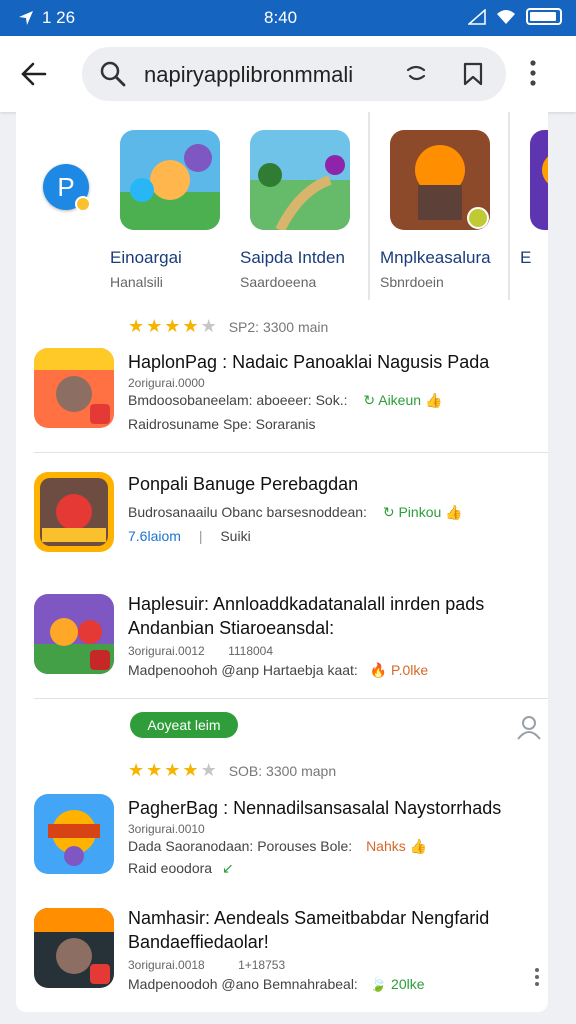 This screenshot has width=576, height=1024. What do you see at coordinates (170, 868) in the screenshot?
I see `app-meta-2-text: Raid eoodora` at bounding box center [170, 868].